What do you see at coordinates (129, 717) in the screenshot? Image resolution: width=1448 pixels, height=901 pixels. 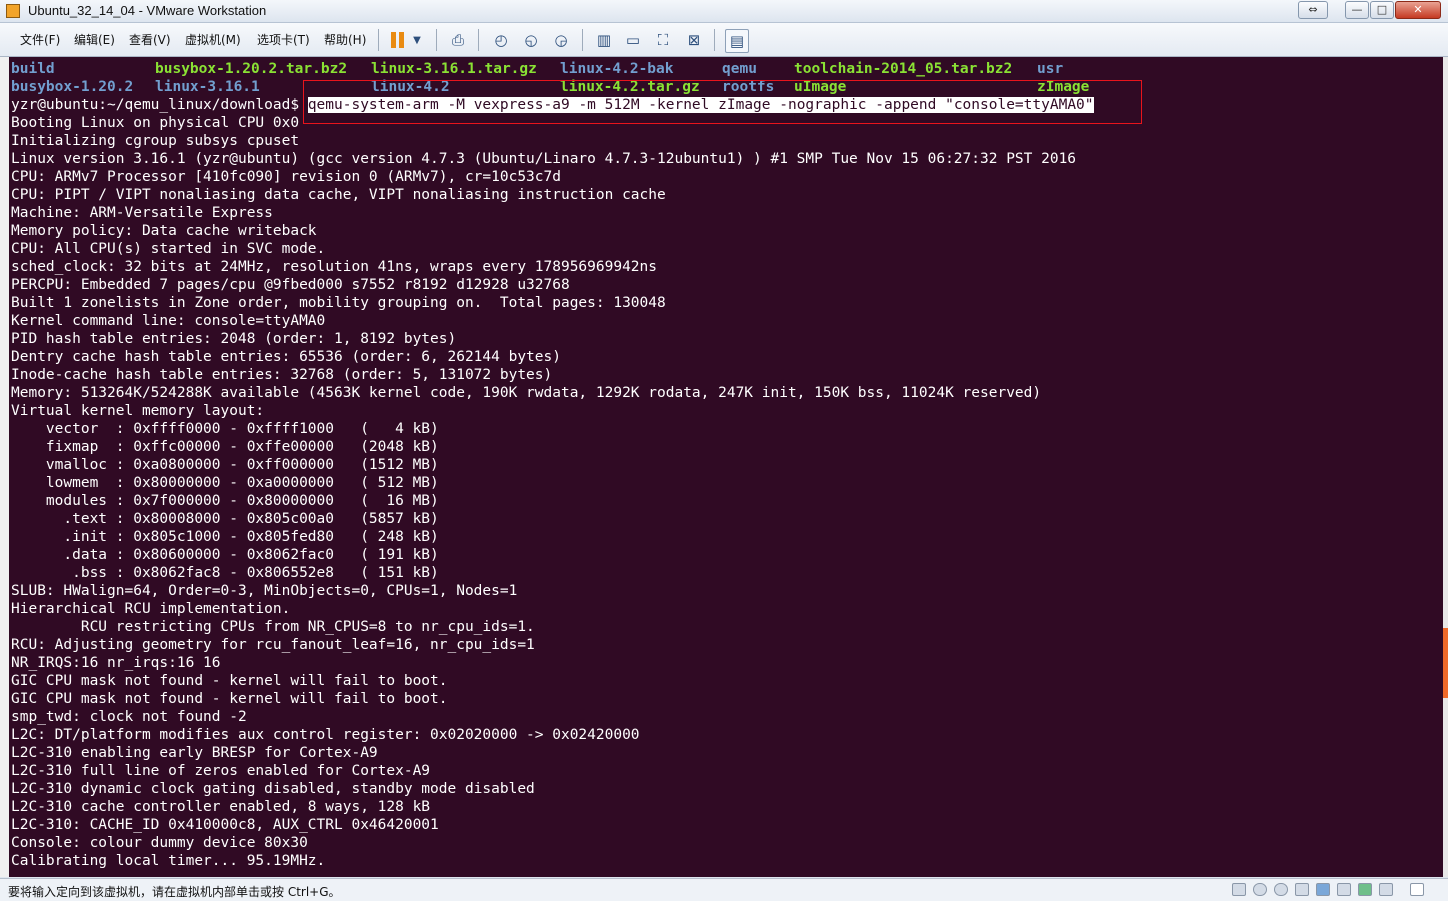 I see `terminal-line: smp_twd: clock not found -2` at bounding box center [129, 717].